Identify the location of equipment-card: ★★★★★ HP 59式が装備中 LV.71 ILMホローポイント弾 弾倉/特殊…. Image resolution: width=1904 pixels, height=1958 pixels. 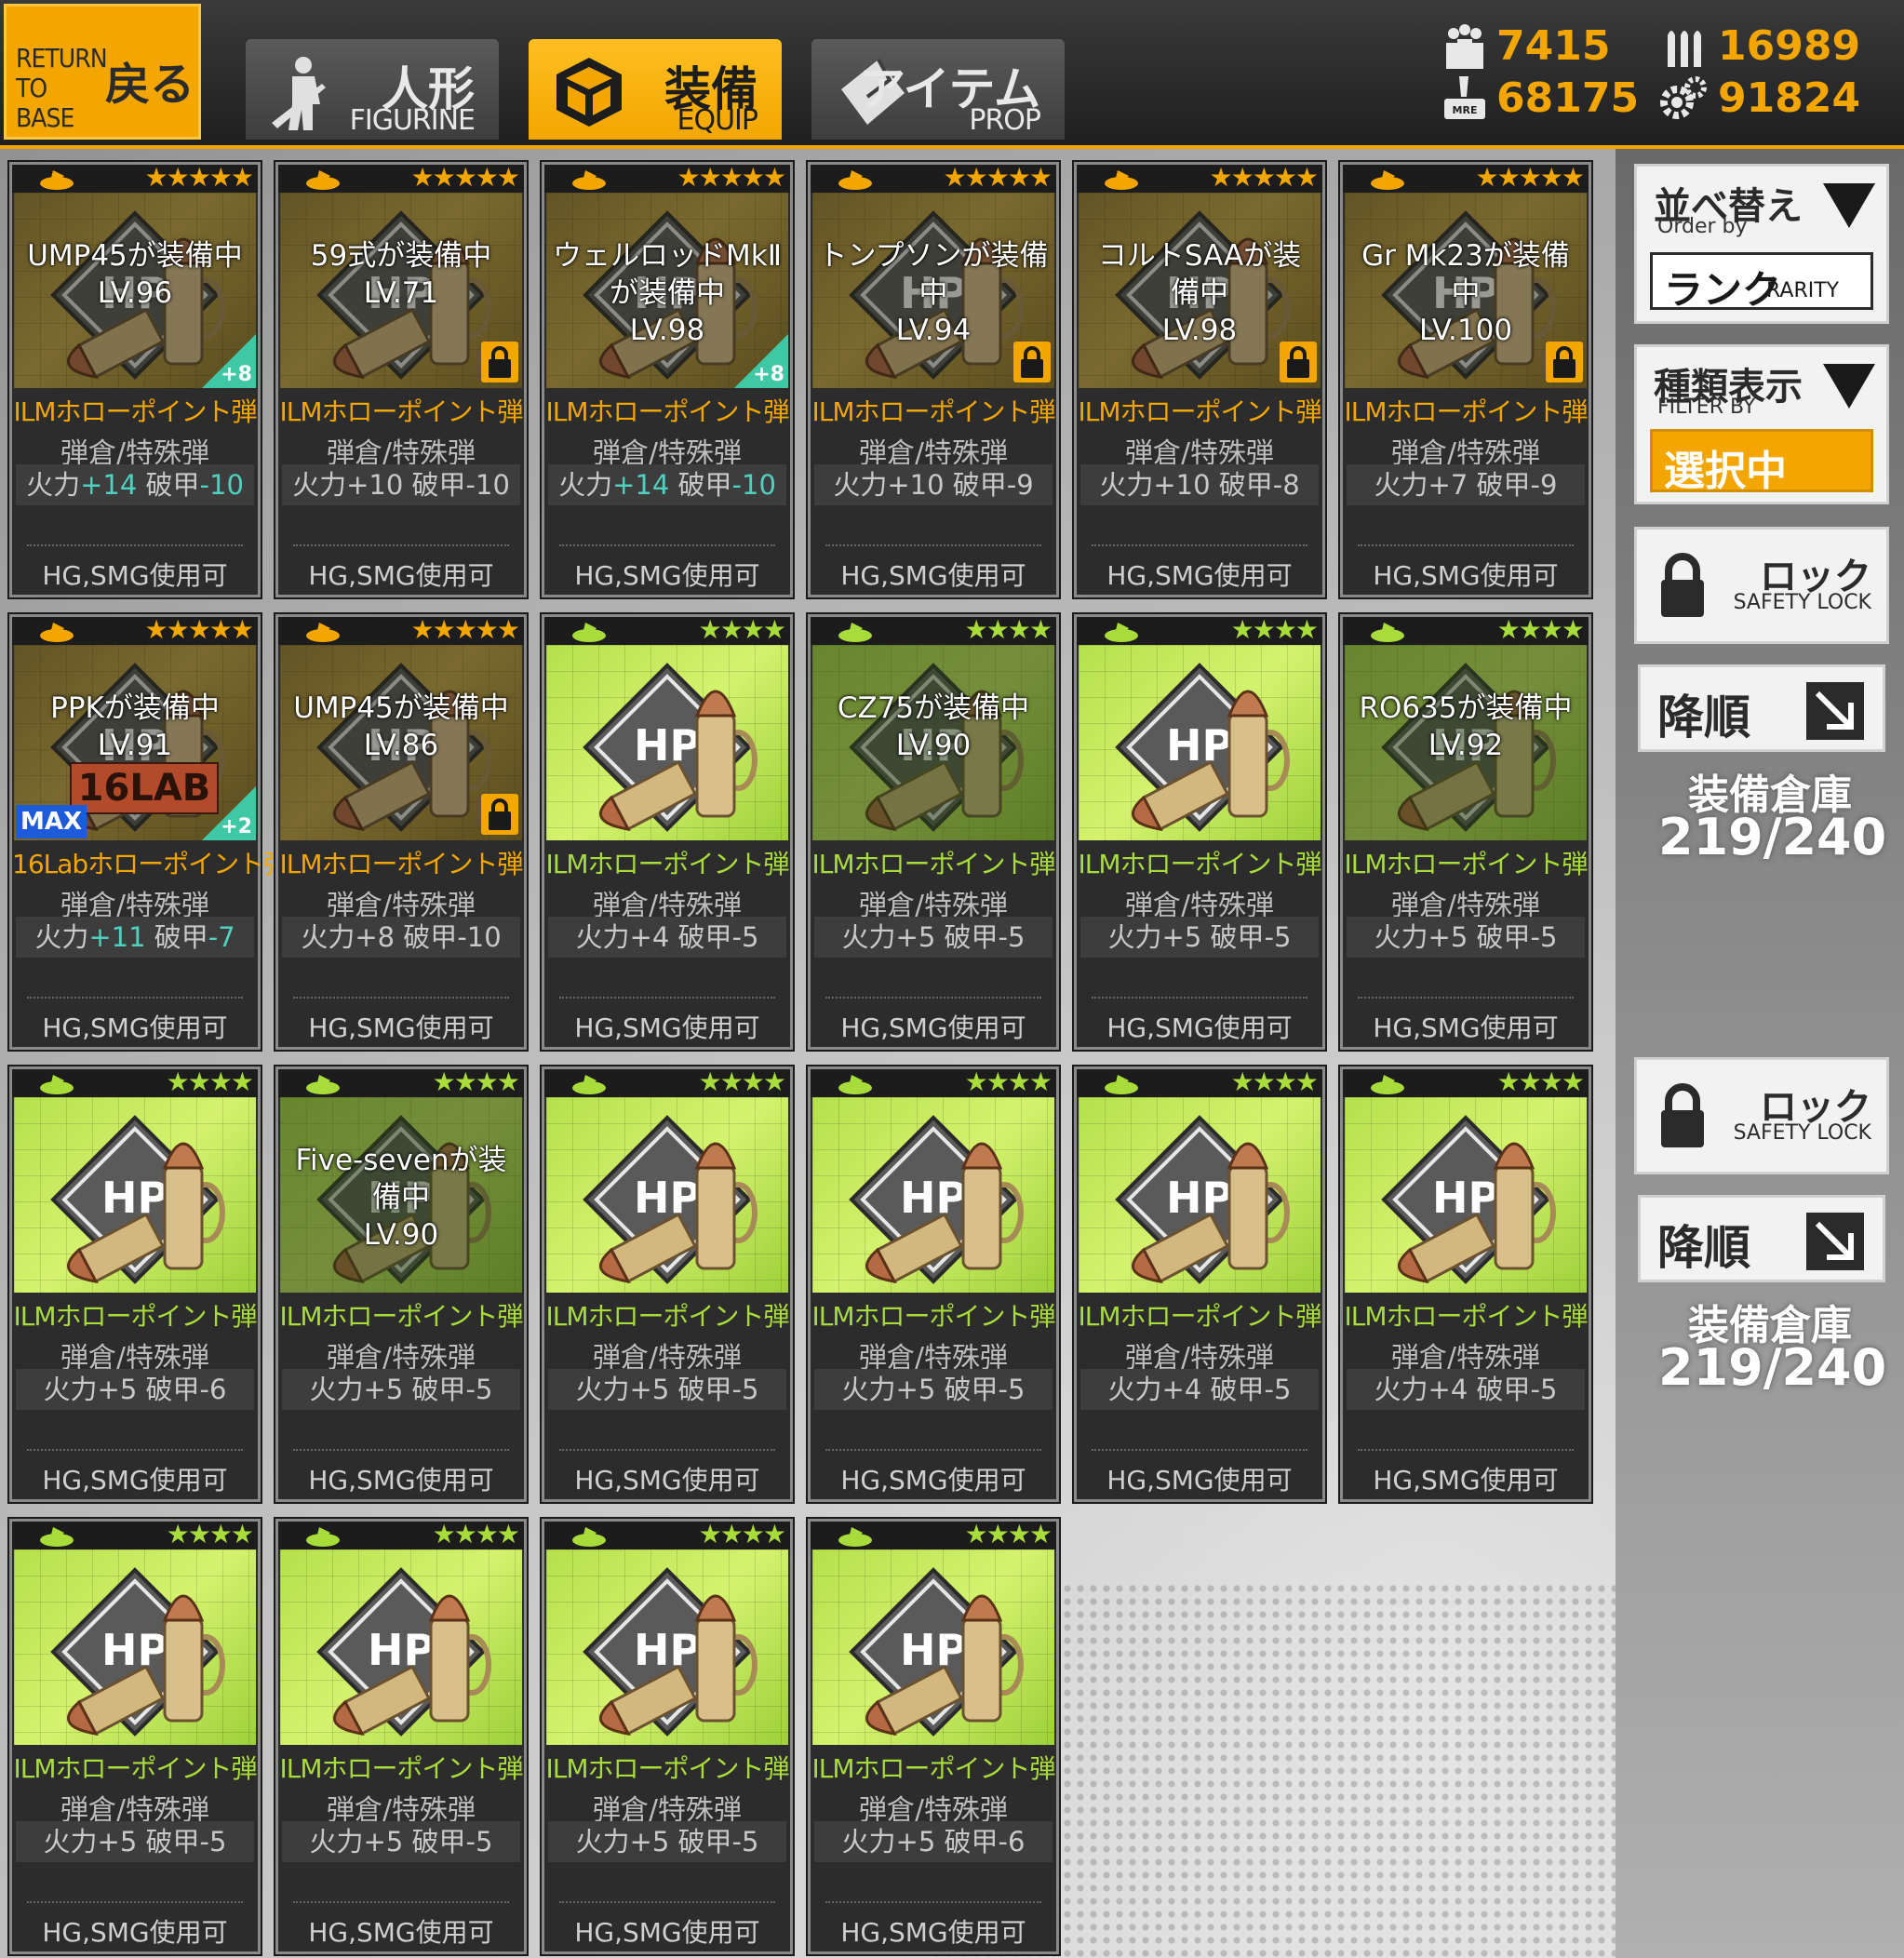
(401, 380).